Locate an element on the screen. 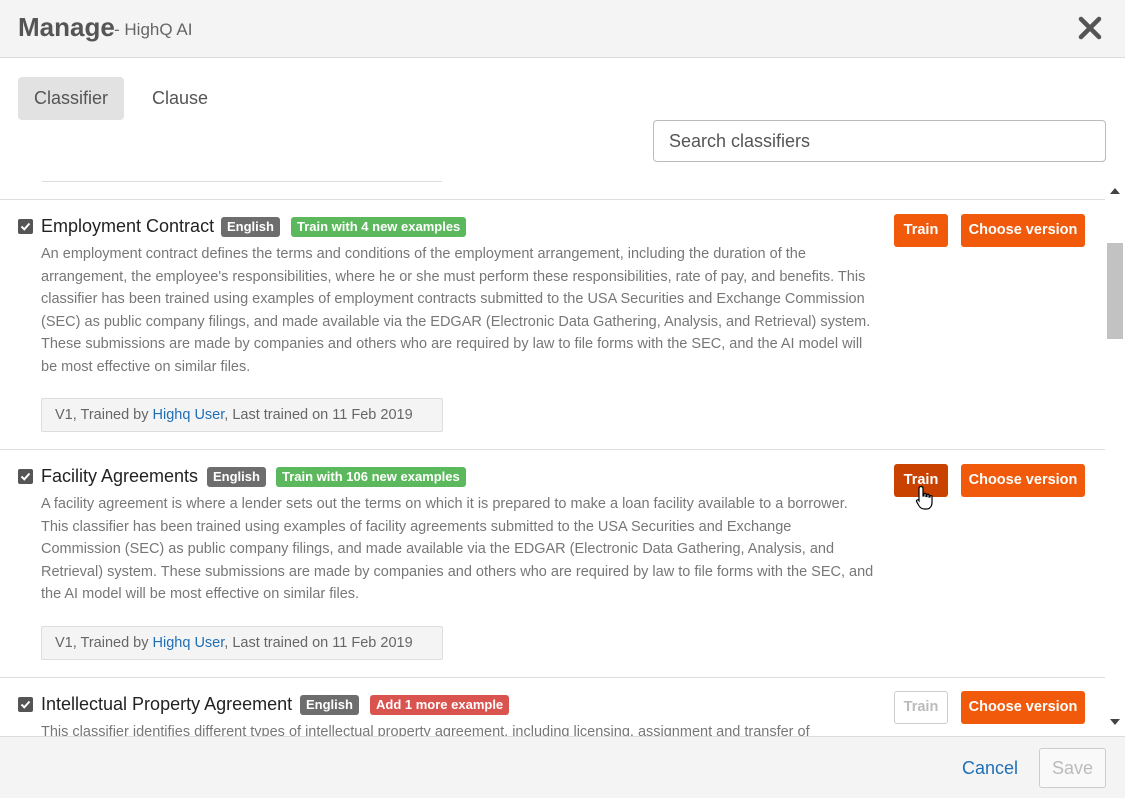  checkbox-facility-agreements is located at coordinates (25, 476).